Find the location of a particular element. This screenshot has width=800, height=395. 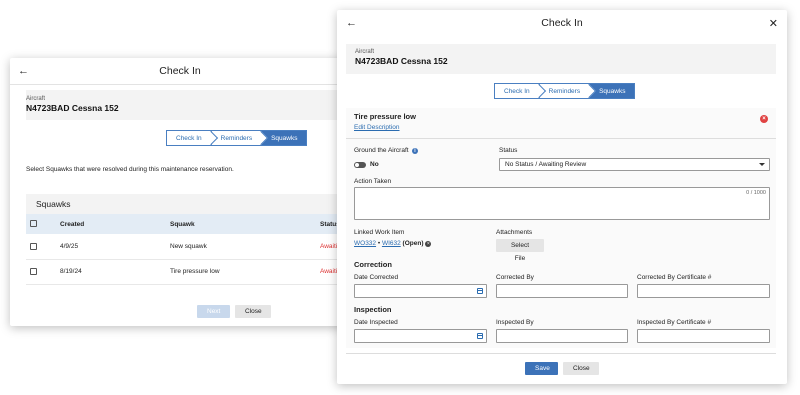

action-taken-textarea: 0 / 1000 is located at coordinates (562, 203).